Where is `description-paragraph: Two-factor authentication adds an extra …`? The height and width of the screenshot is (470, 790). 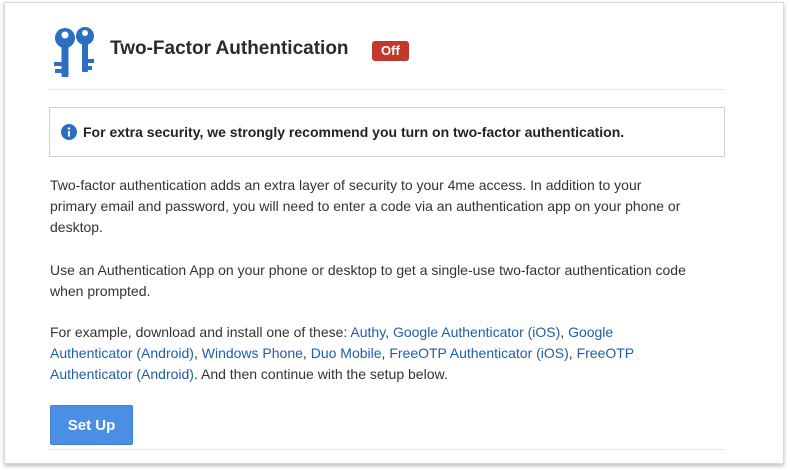
description-paragraph: Two-factor authentication adds an extra … is located at coordinates (365, 206).